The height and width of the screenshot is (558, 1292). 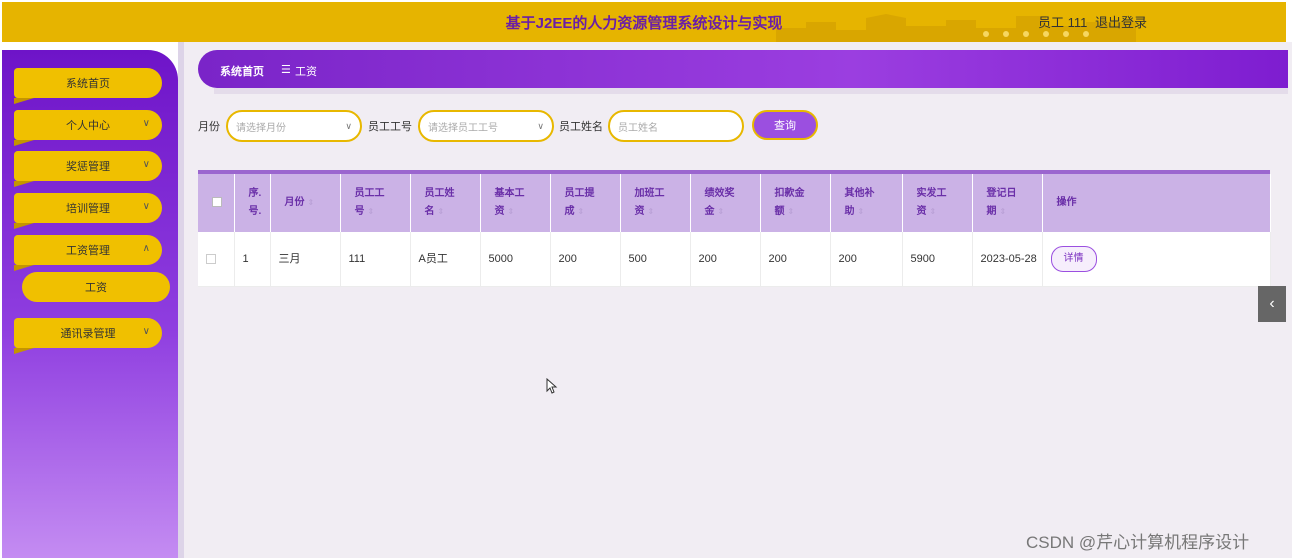 I want to click on month-label: 月份, so click(x=209, y=127).